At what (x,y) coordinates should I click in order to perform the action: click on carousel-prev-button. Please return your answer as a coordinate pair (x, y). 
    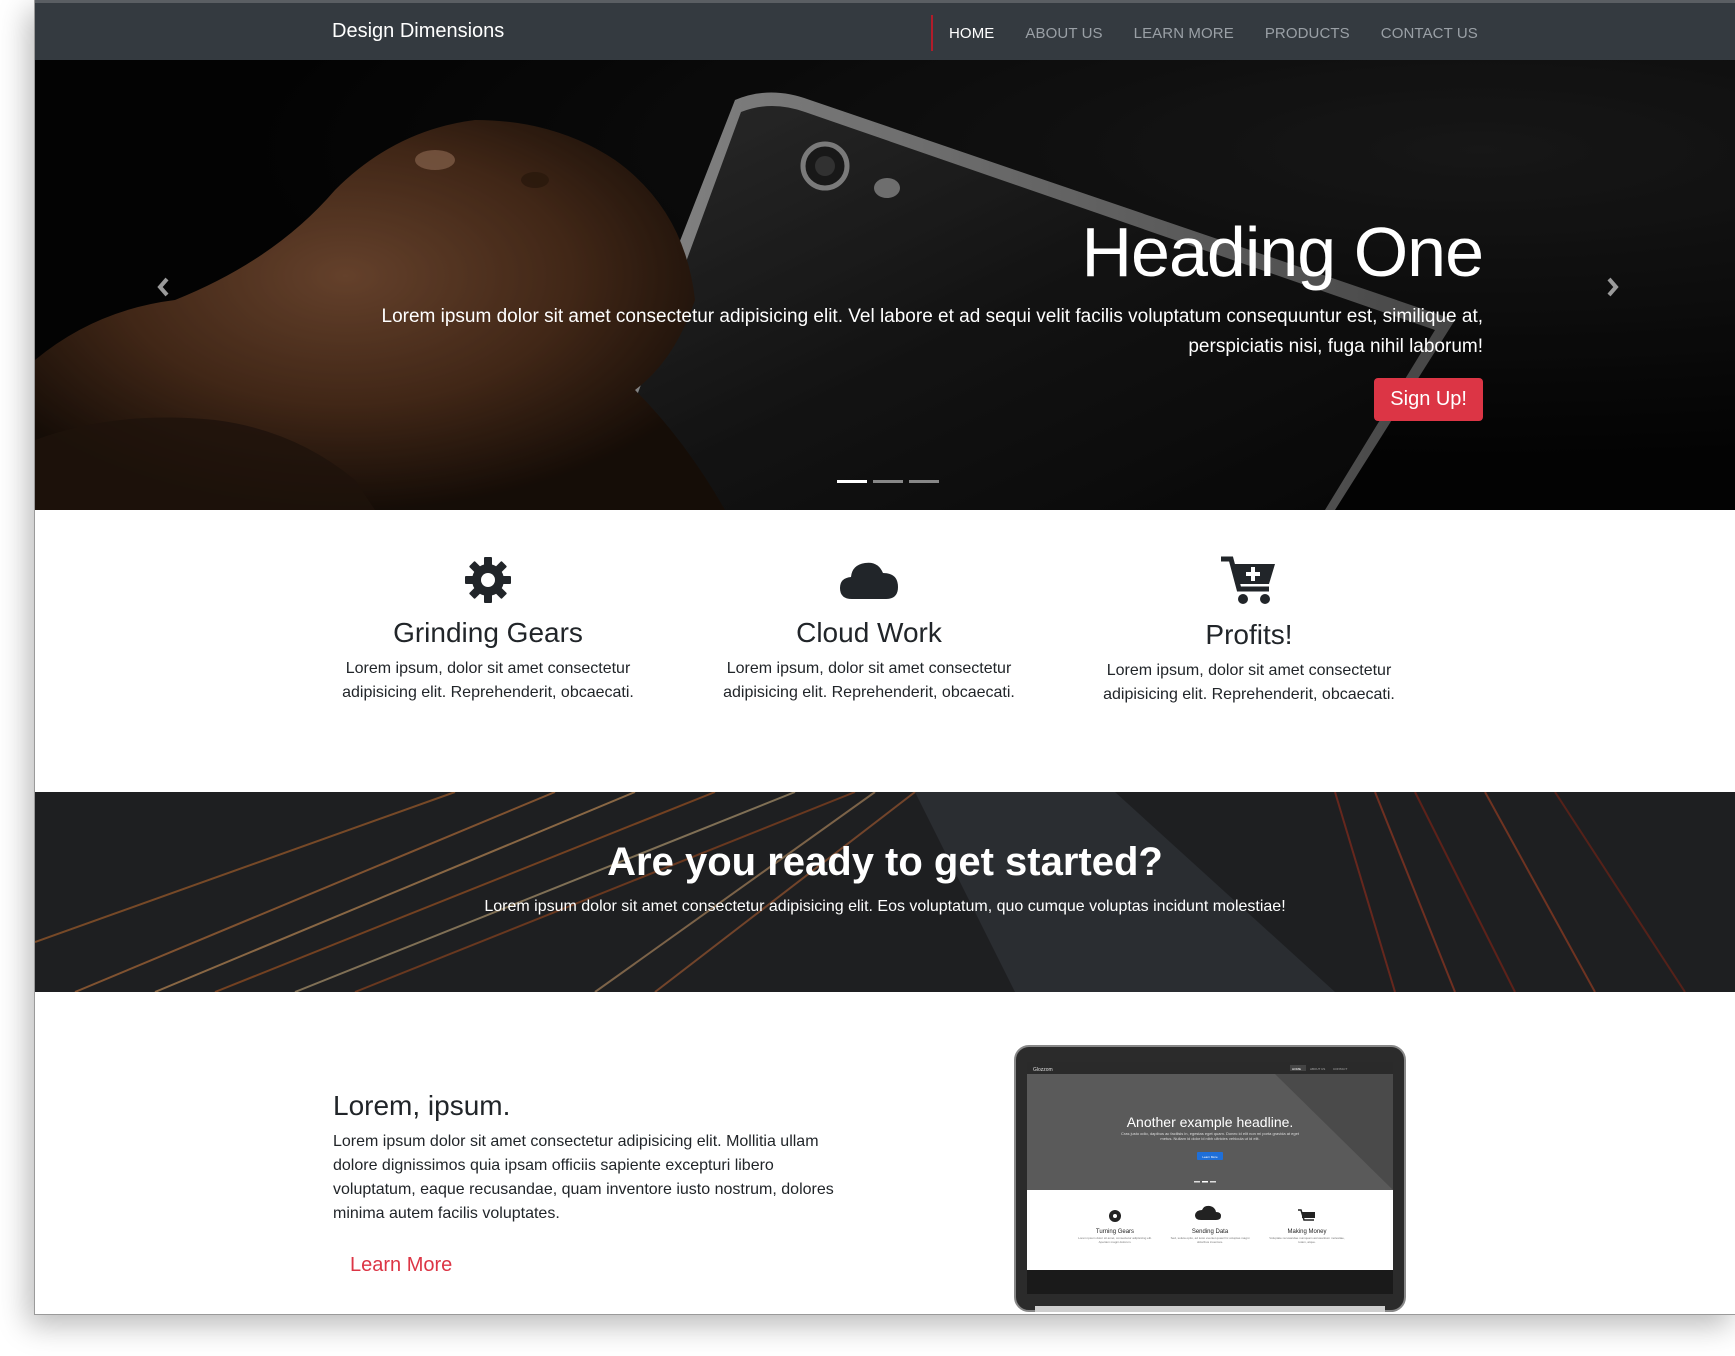
    Looking at the image, I should click on (163, 287).